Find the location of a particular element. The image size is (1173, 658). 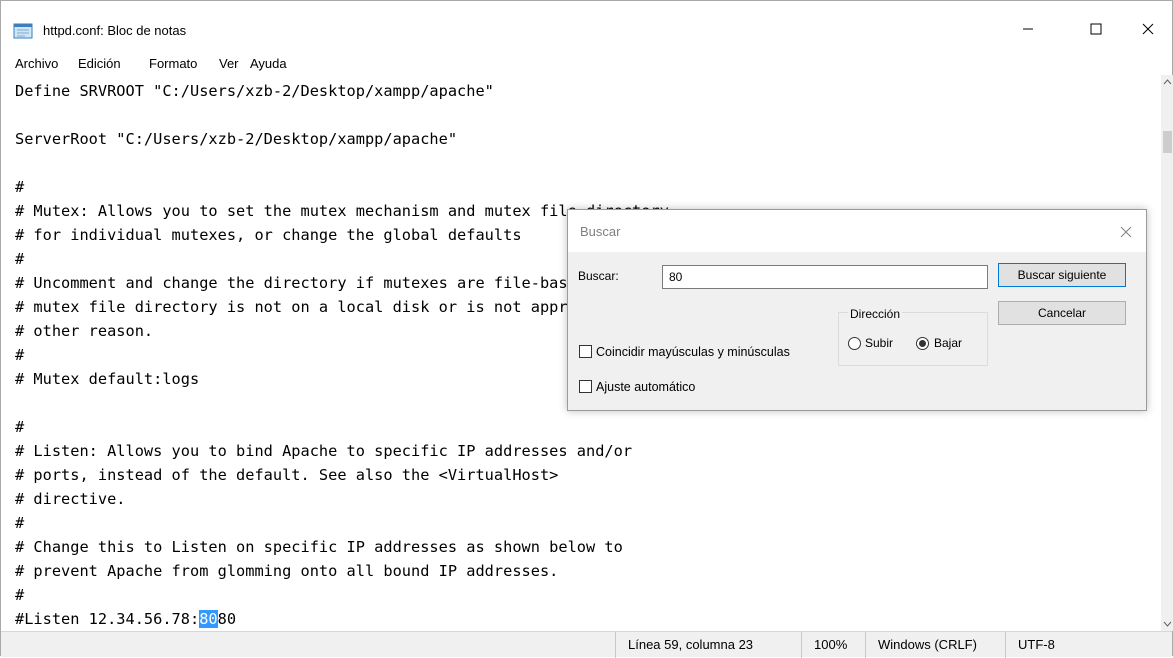

direction-up-radio is located at coordinates (854, 343).